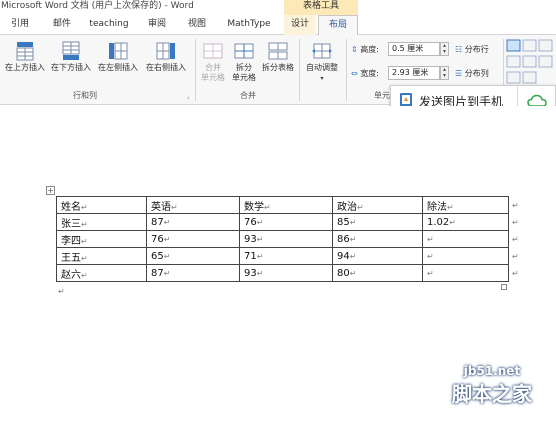  Describe the element at coordinates (529, 77) in the screenshot. I see `align-bottom-center-icon` at that location.